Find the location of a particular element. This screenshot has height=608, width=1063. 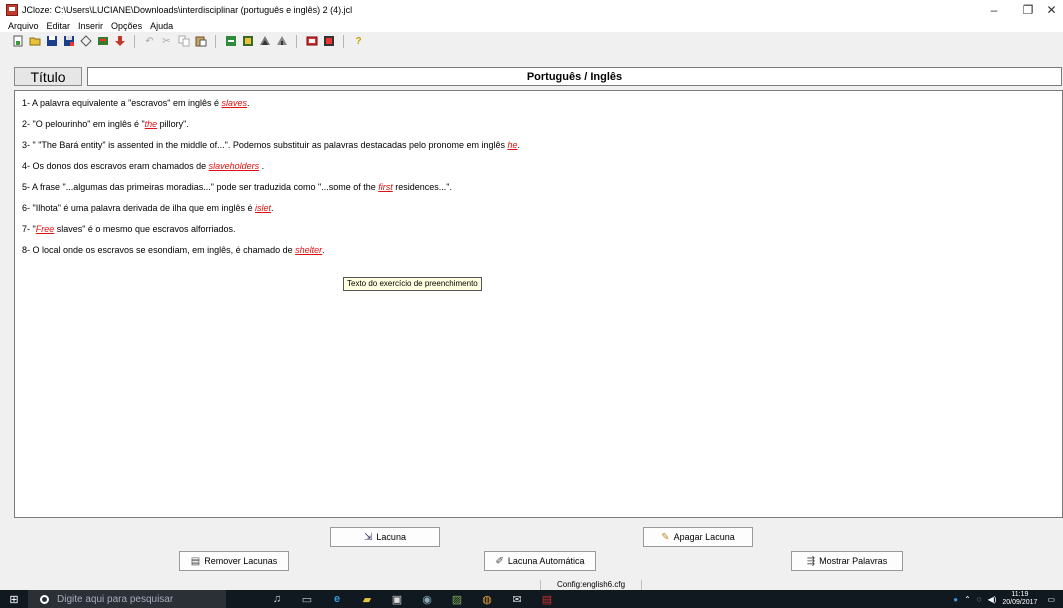

web-icon is located at coordinates (102, 41).